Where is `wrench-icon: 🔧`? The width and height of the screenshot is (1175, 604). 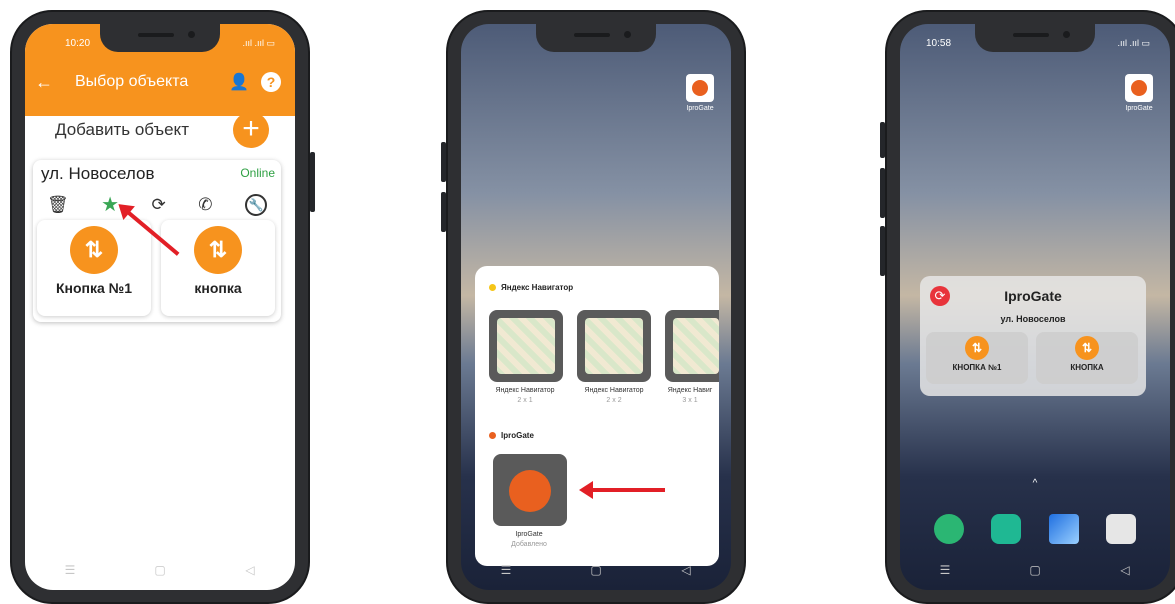
wrench-icon: 🔧 is located at coordinates (255, 204).